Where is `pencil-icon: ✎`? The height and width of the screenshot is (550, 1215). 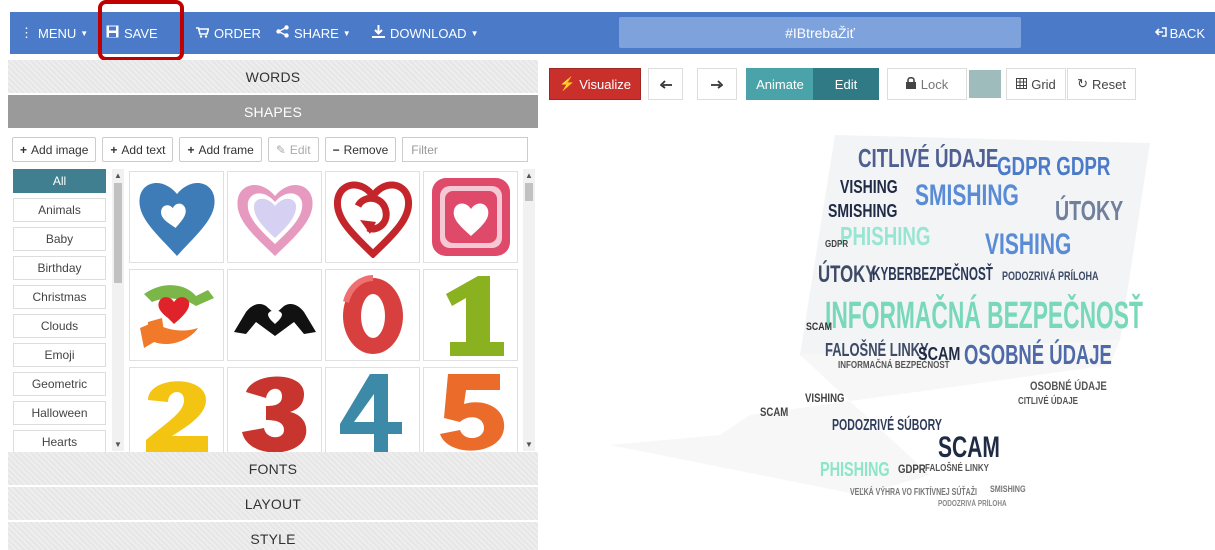
pencil-icon: ✎ is located at coordinates (280, 149).